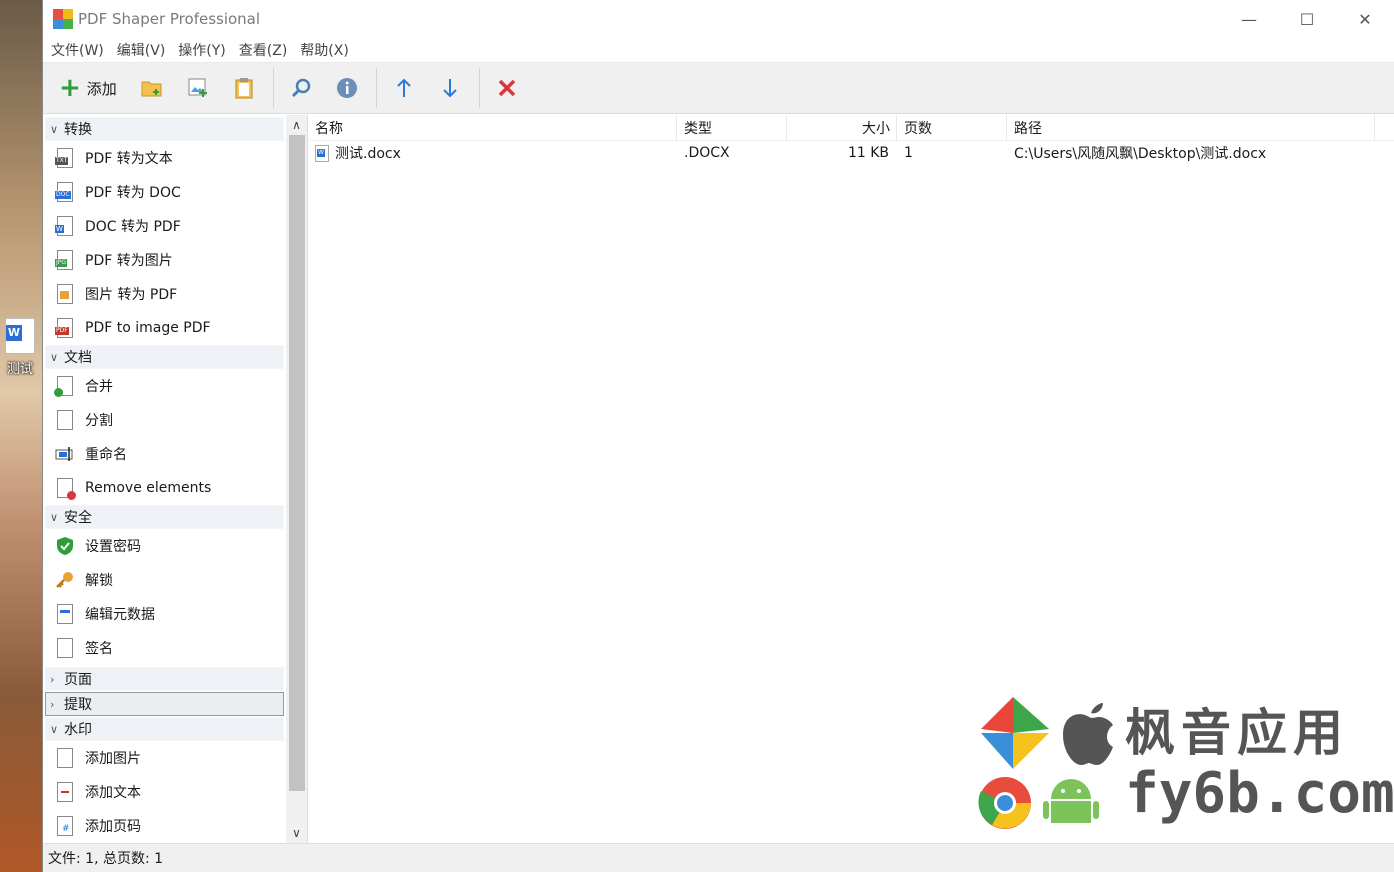 Image resolution: width=1394 pixels, height=872 pixels. What do you see at coordinates (296, 125) in the screenshot?
I see `scroll-up-icon: ∧` at bounding box center [296, 125].